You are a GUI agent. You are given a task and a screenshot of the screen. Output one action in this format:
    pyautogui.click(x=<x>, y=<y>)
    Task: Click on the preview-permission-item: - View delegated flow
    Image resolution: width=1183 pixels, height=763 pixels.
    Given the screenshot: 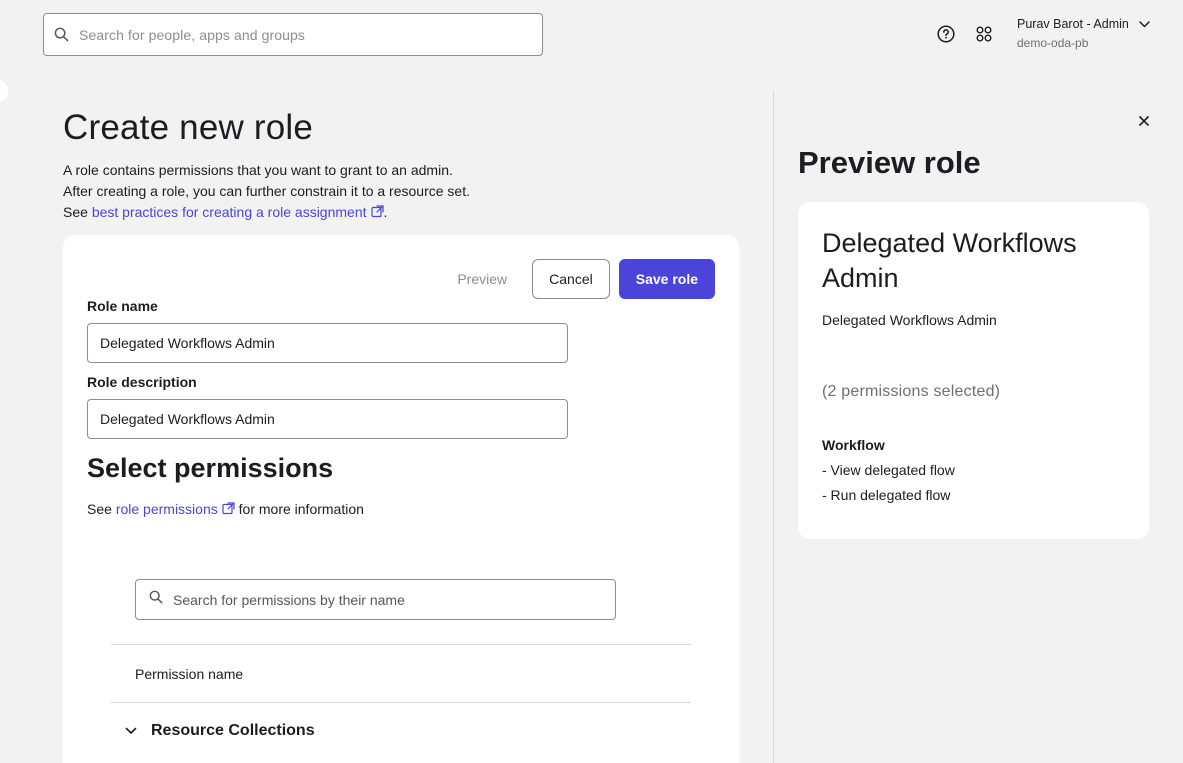 What is the action you would take?
    pyautogui.click(x=888, y=470)
    